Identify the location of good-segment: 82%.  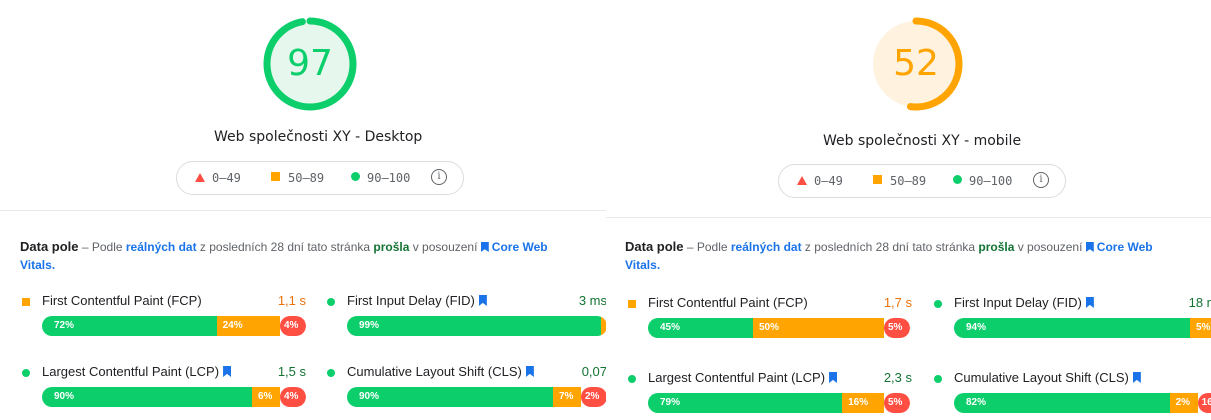
(1062, 403).